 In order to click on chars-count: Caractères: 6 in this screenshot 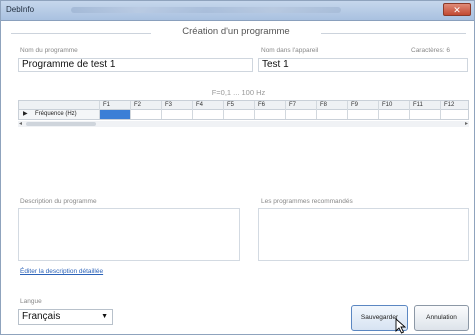, I will do `click(431, 50)`.